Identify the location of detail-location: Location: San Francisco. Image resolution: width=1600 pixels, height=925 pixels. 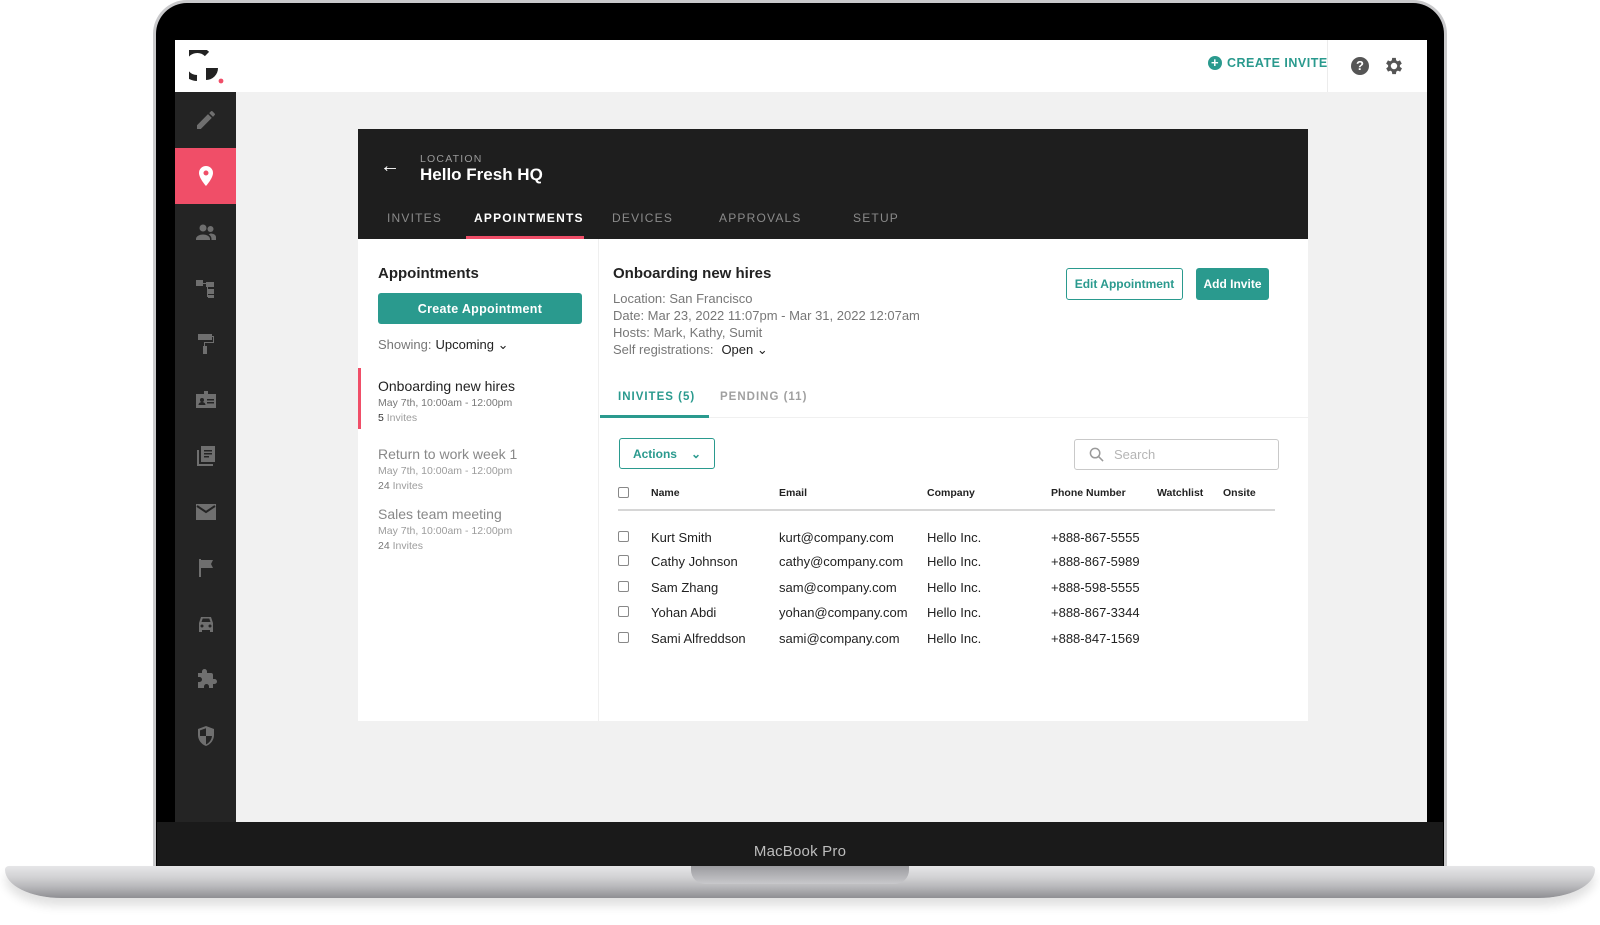
(683, 298).